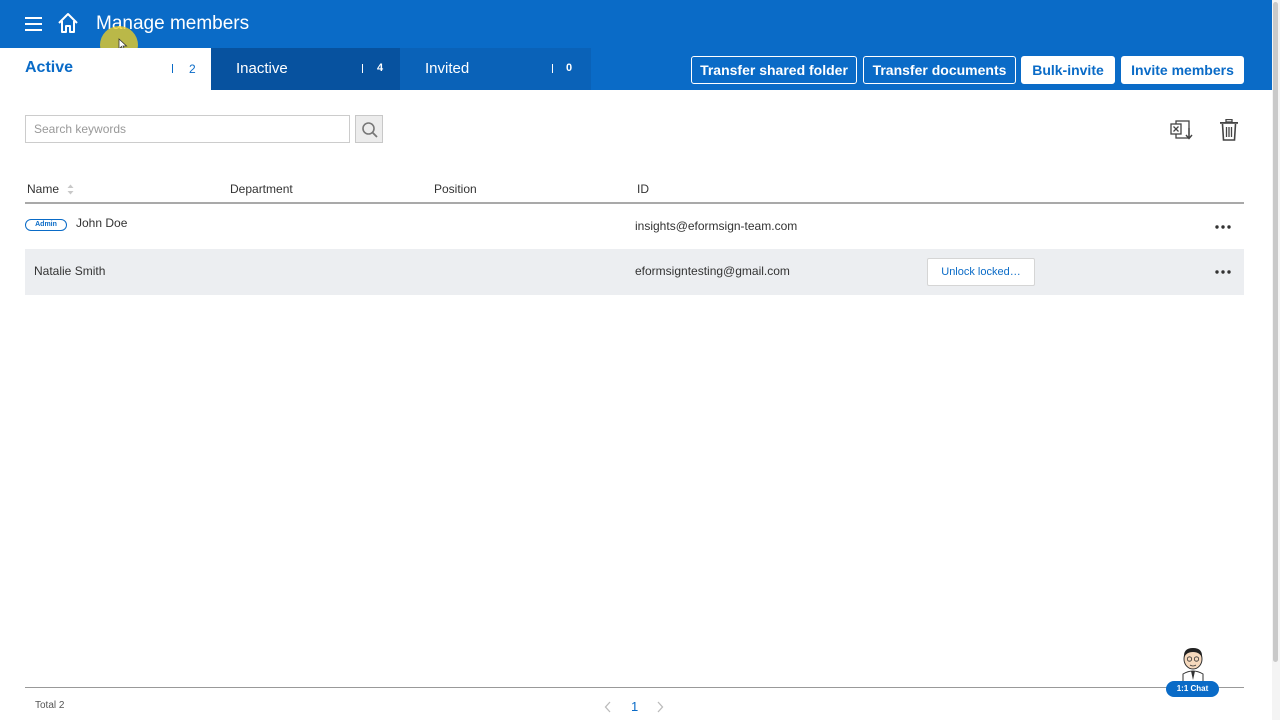  What do you see at coordinates (1193, 665) in the screenshot?
I see `support-agent-avatar-icon` at bounding box center [1193, 665].